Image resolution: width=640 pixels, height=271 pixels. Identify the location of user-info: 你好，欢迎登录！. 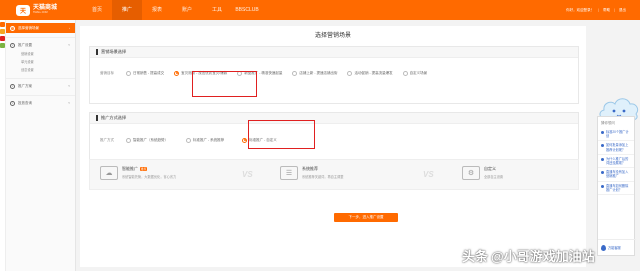
(580, 10).